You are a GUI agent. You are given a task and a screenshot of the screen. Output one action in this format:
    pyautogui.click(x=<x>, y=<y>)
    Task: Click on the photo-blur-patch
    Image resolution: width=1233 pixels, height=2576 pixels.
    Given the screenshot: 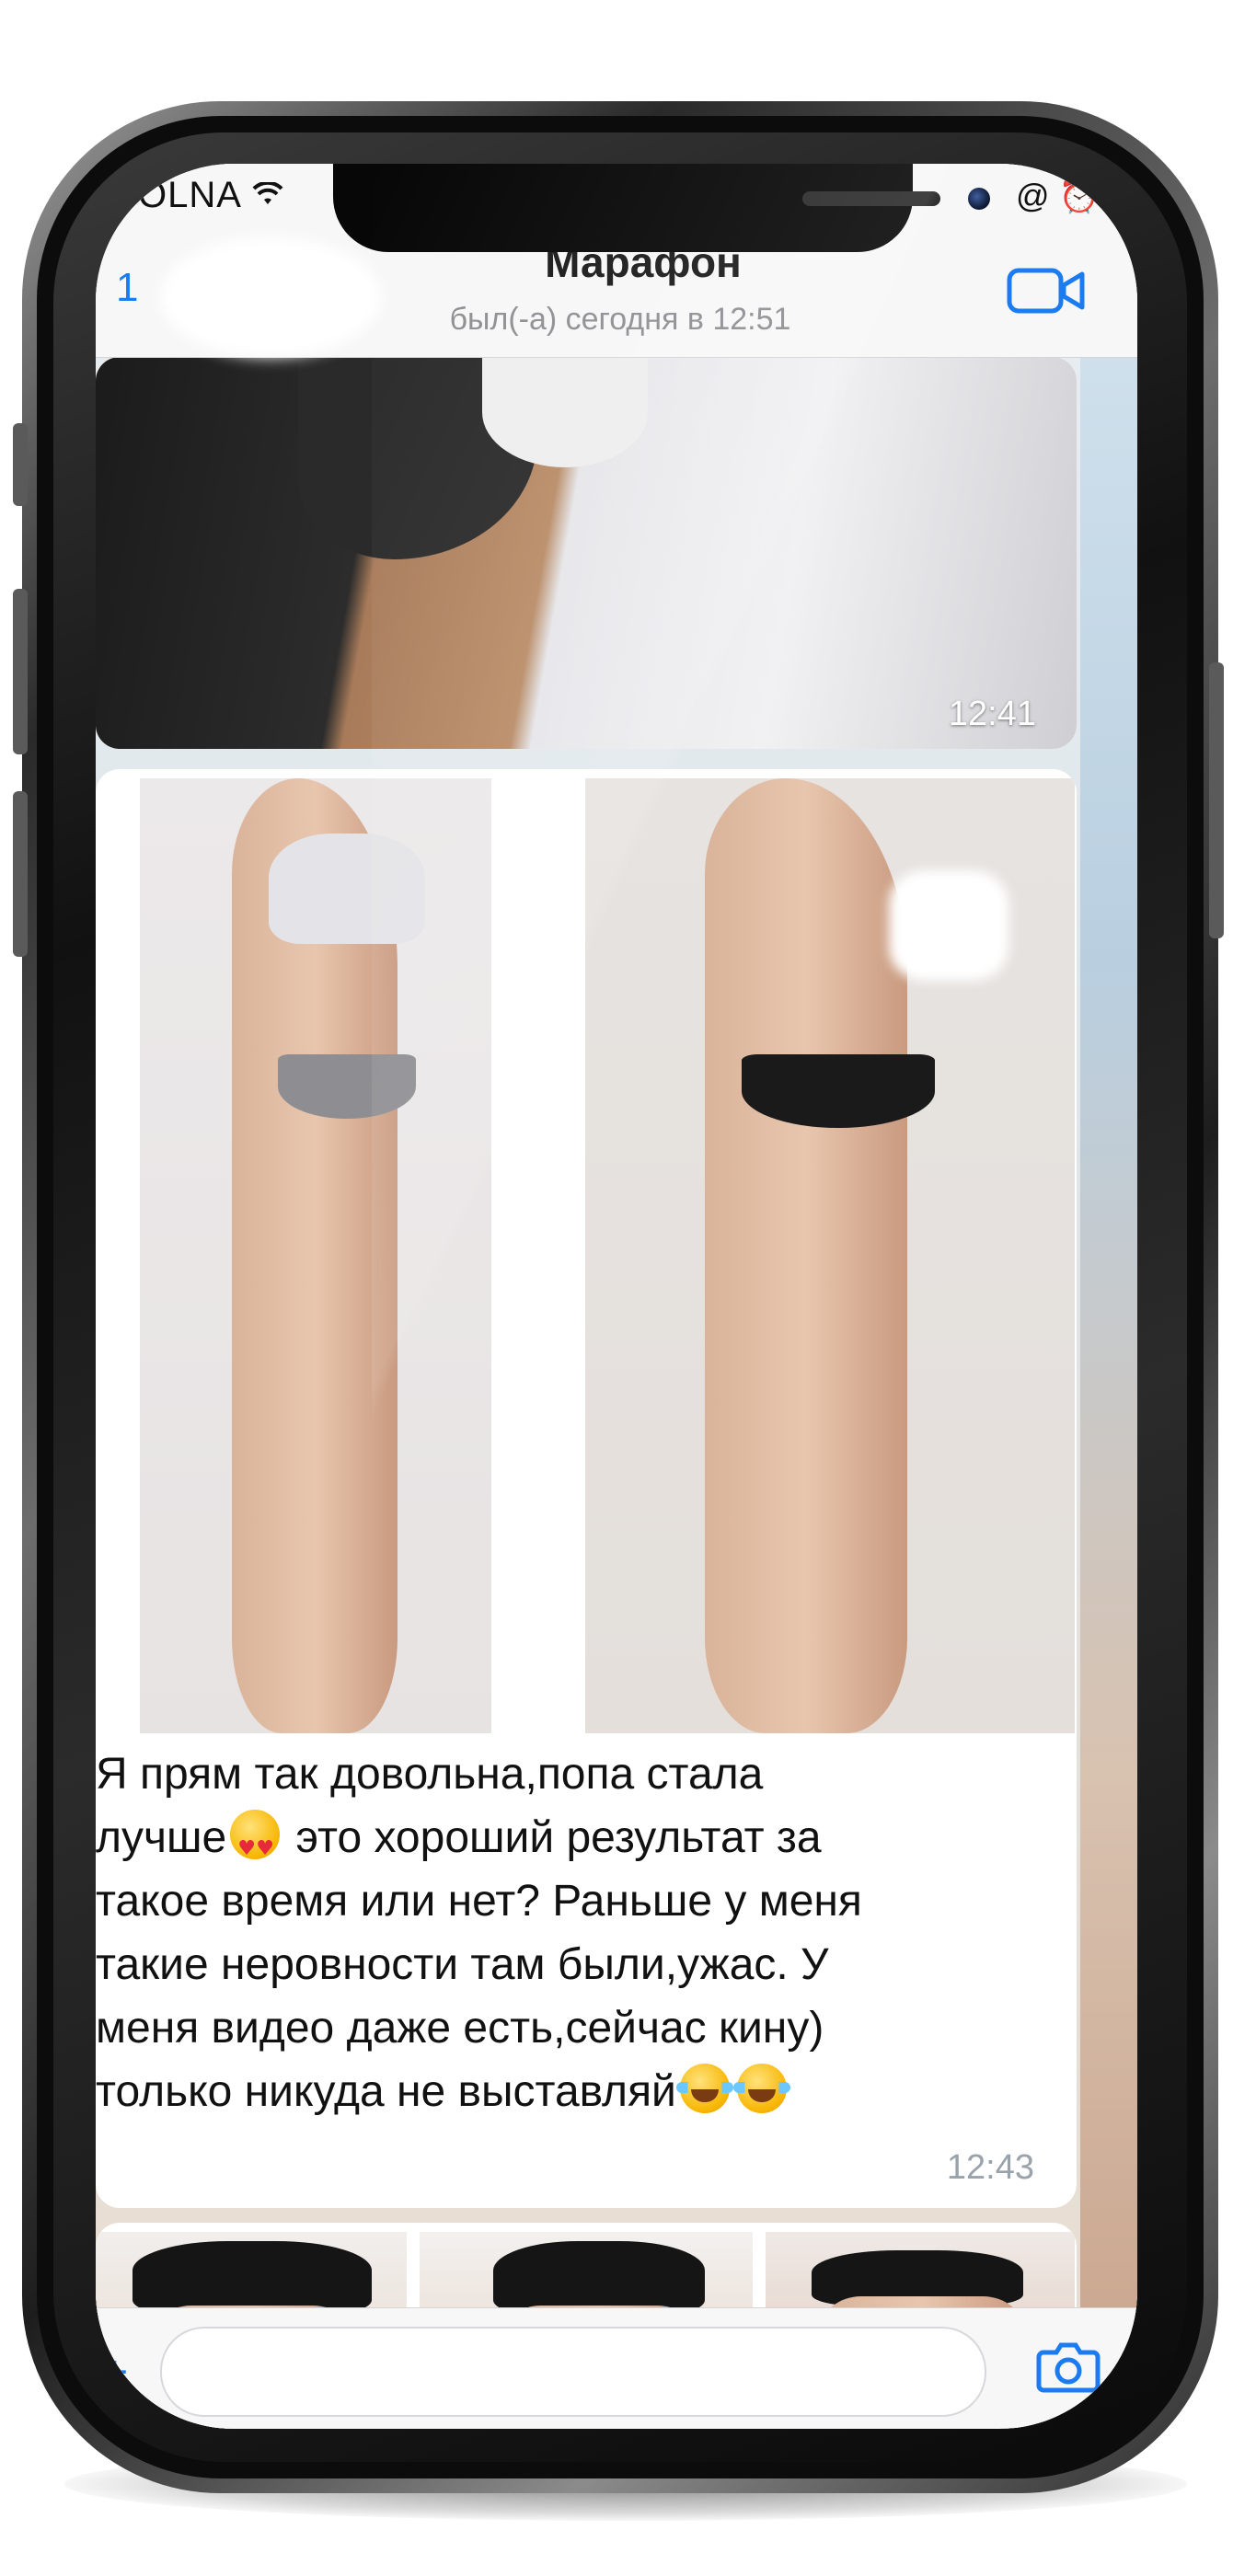 What is the action you would take?
    pyautogui.click(x=948, y=925)
    